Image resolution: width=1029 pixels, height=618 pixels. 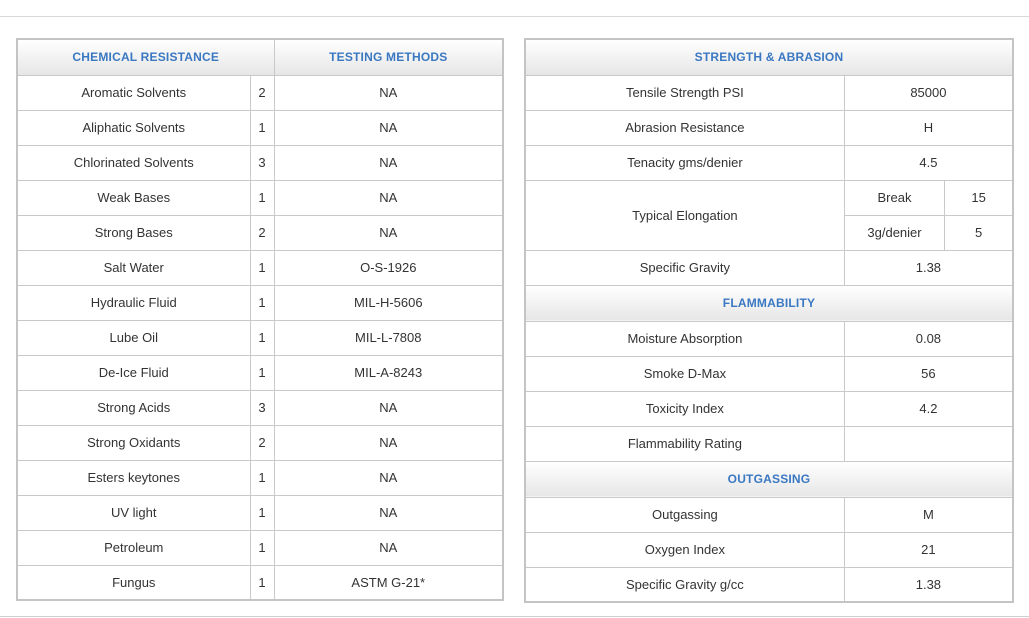 I want to click on property-label: Oxygen Index, so click(x=684, y=549).